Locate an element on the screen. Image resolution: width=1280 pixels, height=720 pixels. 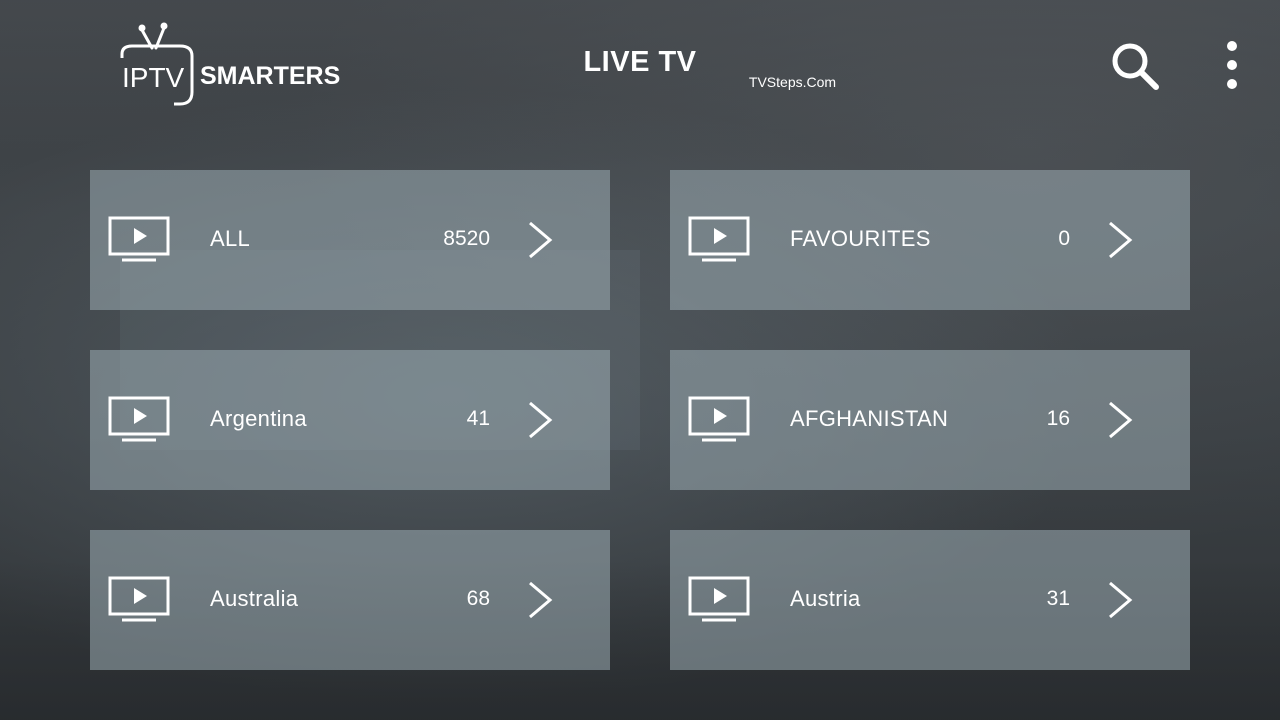
search-button is located at coordinates (1135, 66).